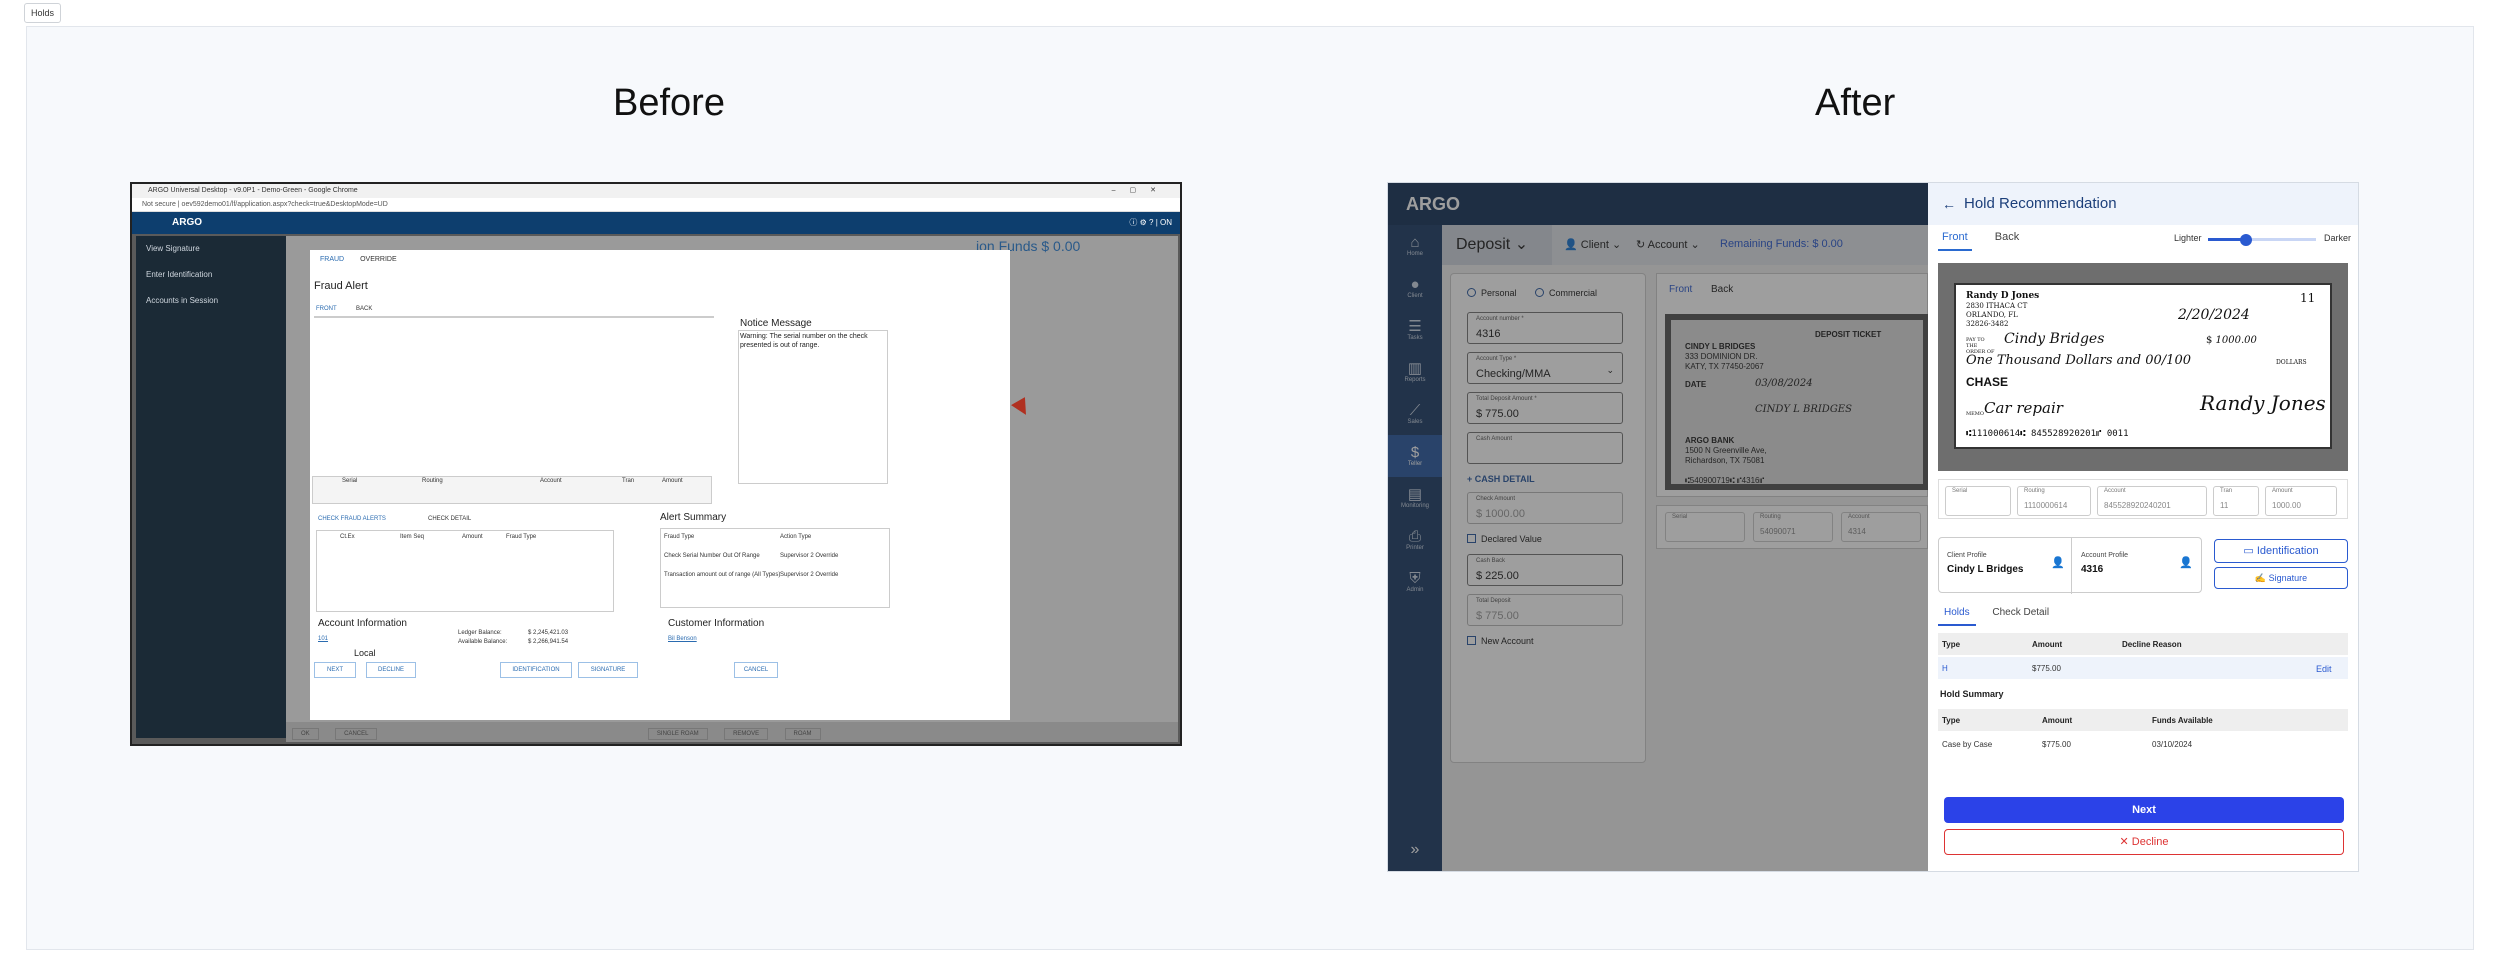 This screenshot has width=2500, height=978. What do you see at coordinates (2023, 408) in the screenshot?
I see `check-memo: Car repair` at bounding box center [2023, 408].